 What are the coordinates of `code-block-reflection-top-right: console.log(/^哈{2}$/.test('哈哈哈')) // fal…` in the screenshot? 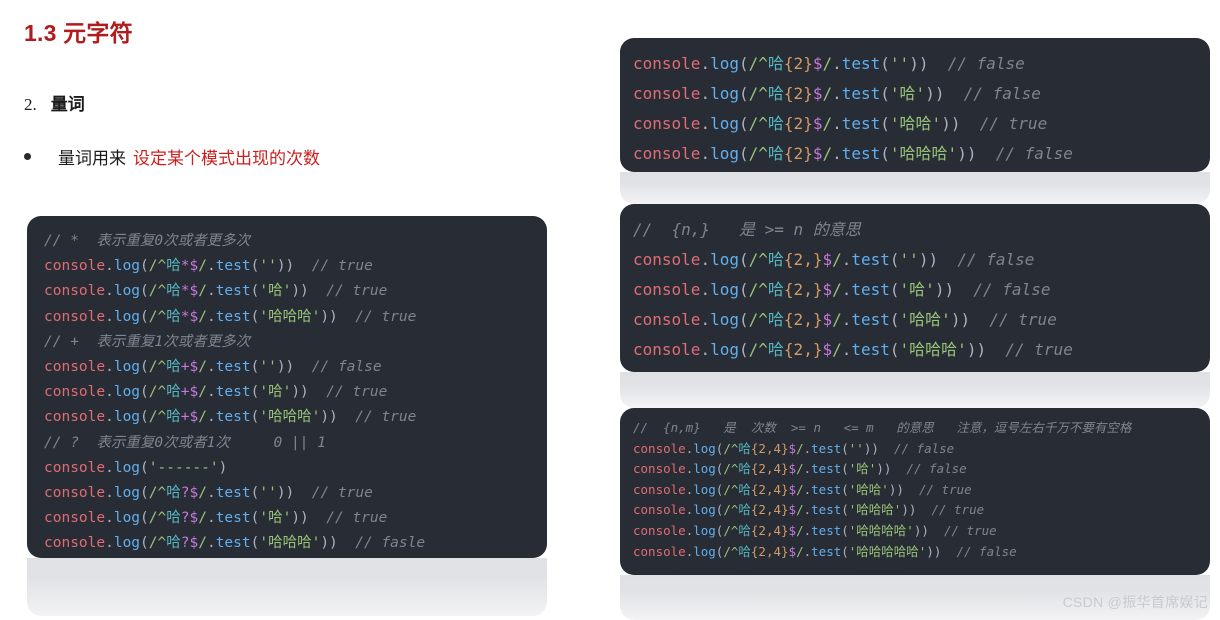 It's located at (915, 188).